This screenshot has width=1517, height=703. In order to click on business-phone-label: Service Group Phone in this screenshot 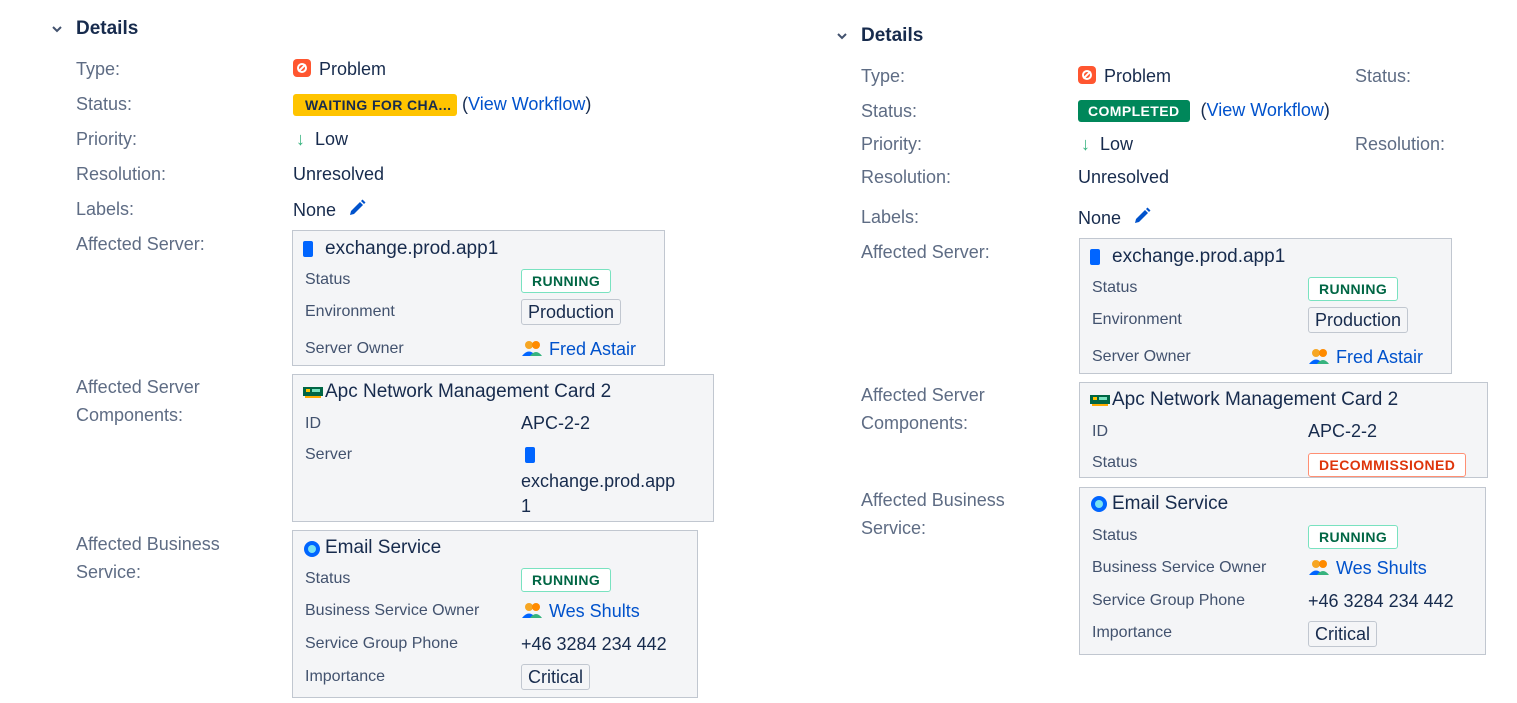, I will do `click(381, 643)`.